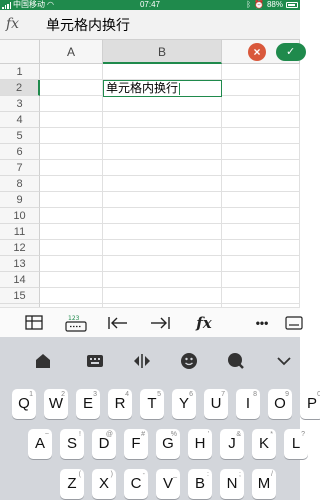 The height and width of the screenshot is (500, 320). Describe the element at coordinates (72, 484) in the screenshot. I see `key-z: (Z` at that location.